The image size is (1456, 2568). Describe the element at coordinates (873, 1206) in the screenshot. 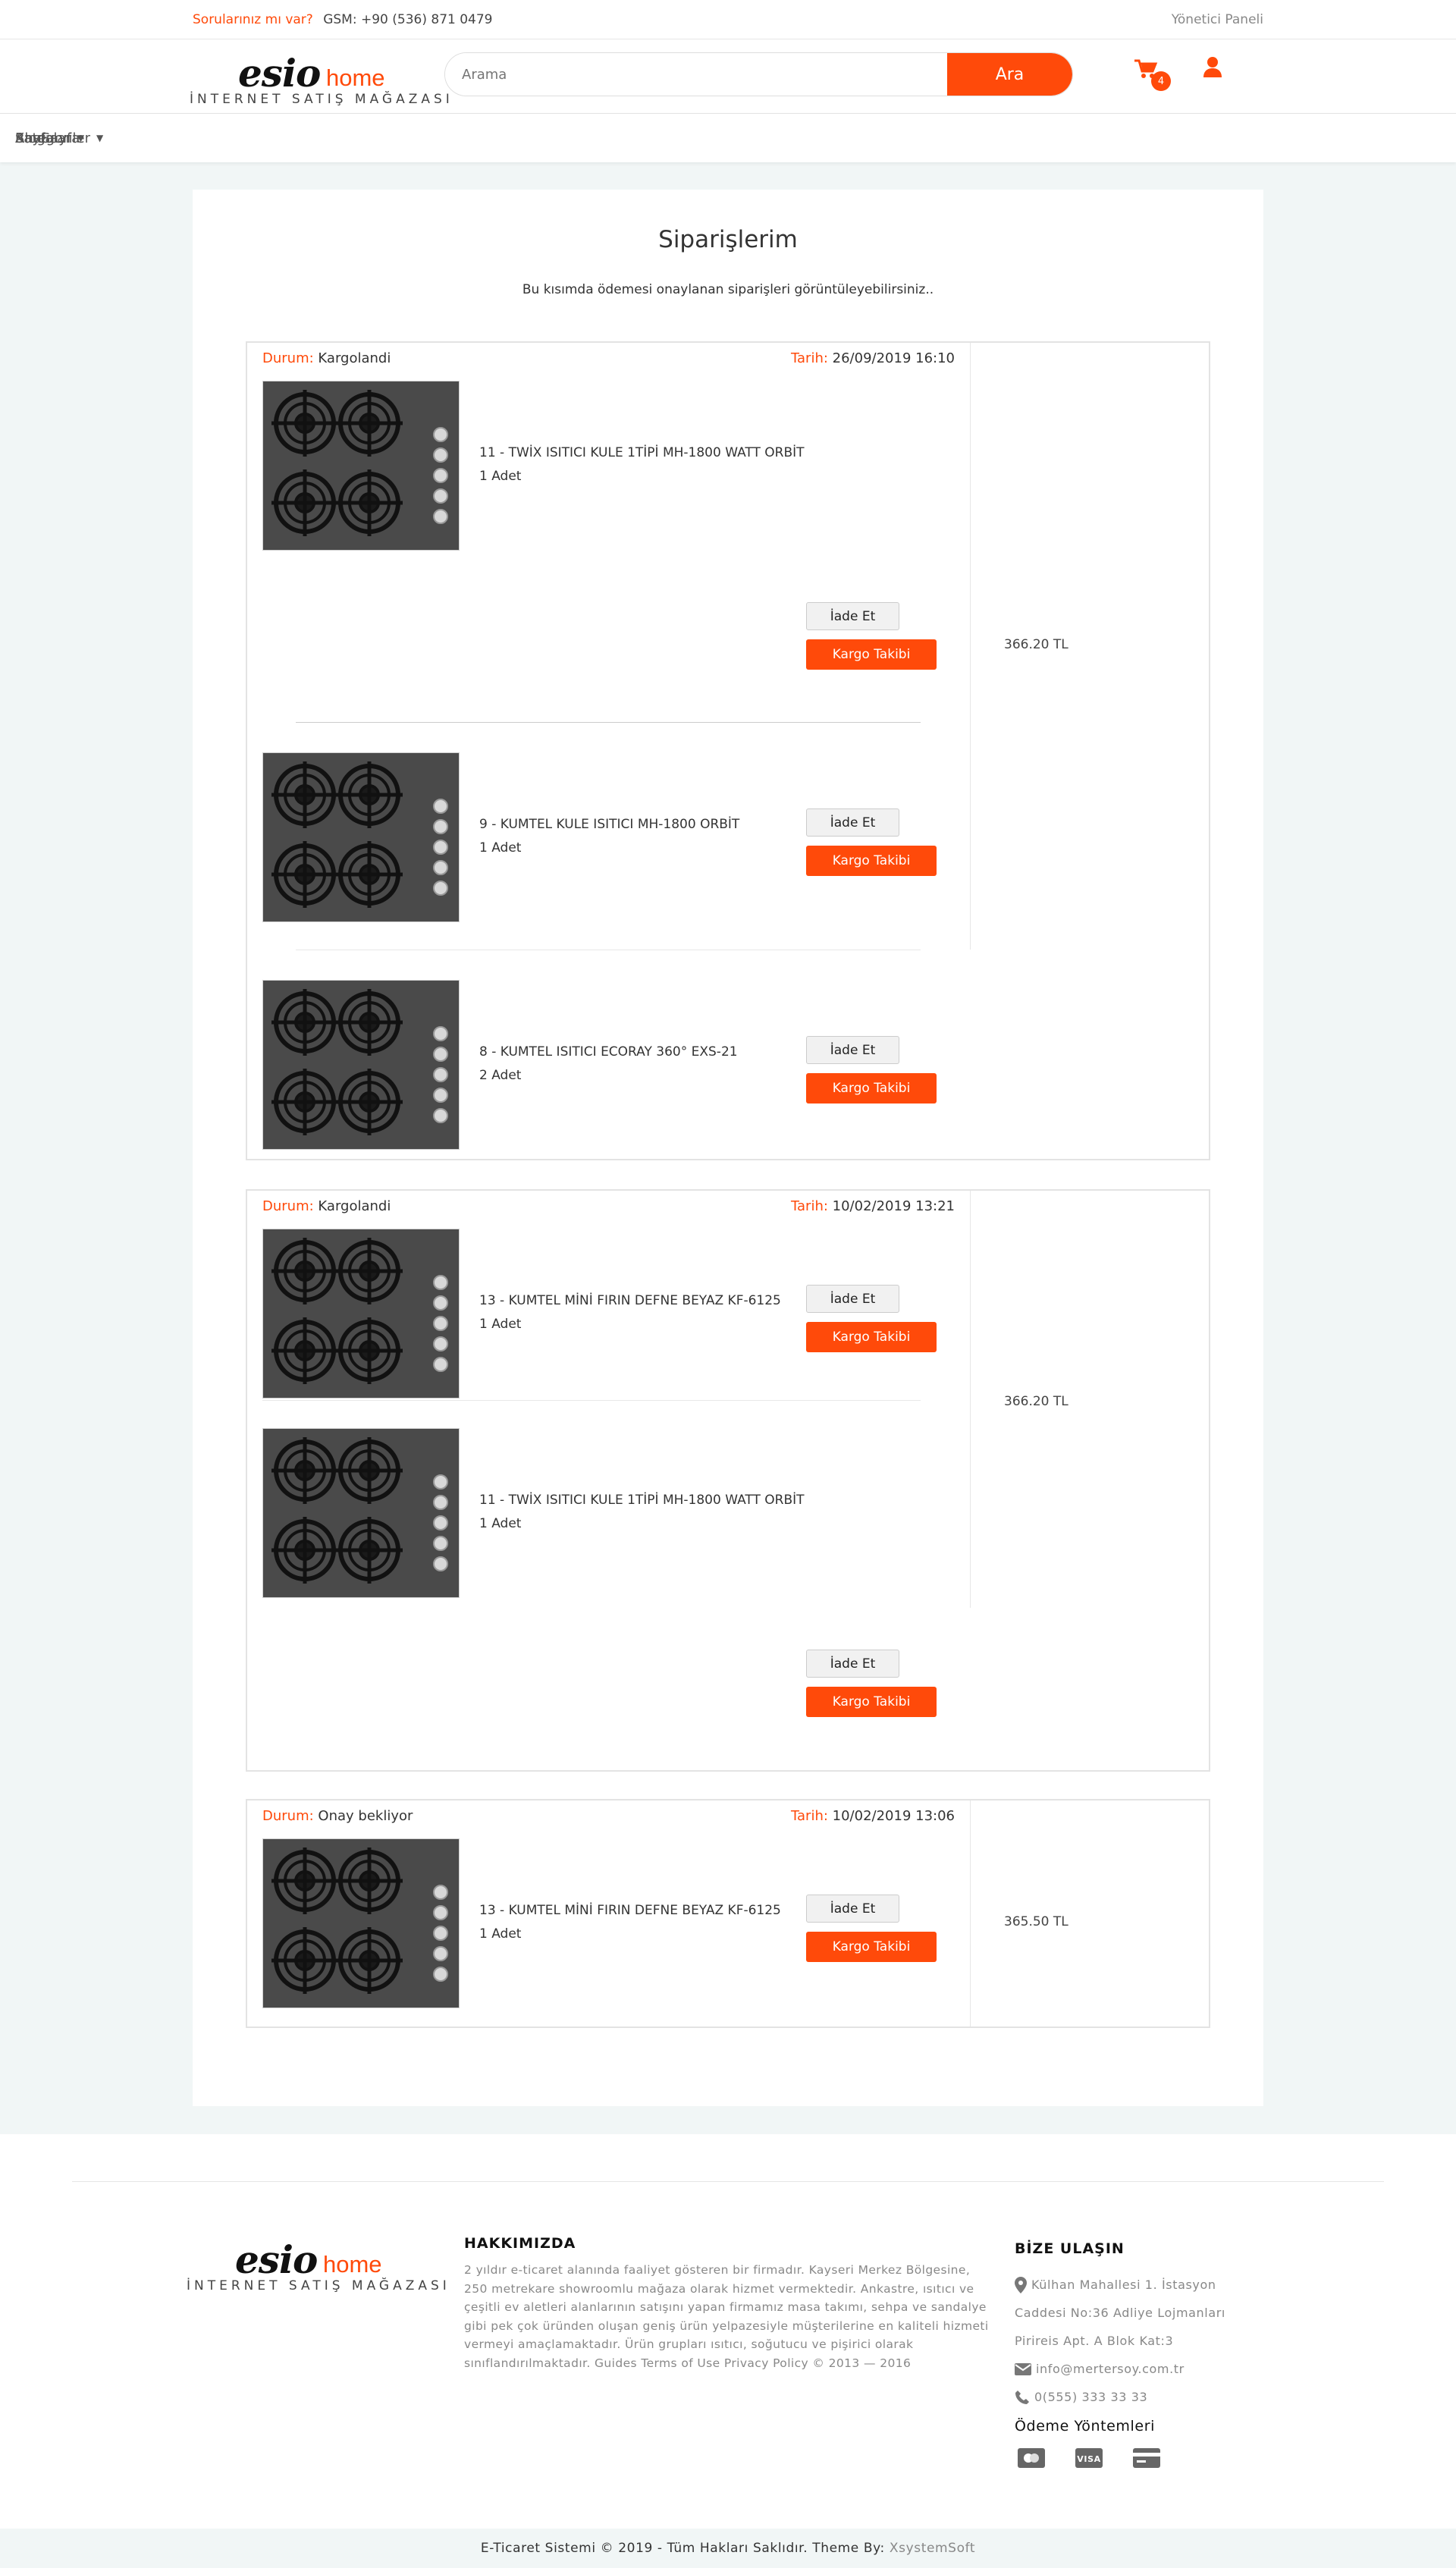

I see `order-date: Tarih: 10/02/2019 13:21` at that location.